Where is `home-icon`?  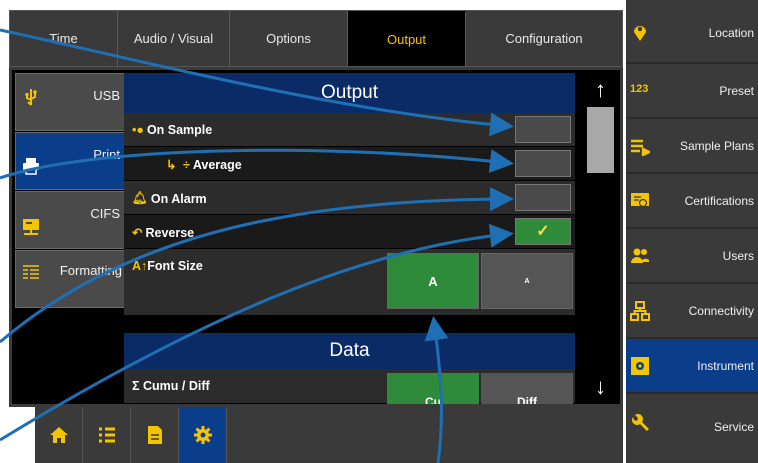 home-icon is located at coordinates (58, 435).